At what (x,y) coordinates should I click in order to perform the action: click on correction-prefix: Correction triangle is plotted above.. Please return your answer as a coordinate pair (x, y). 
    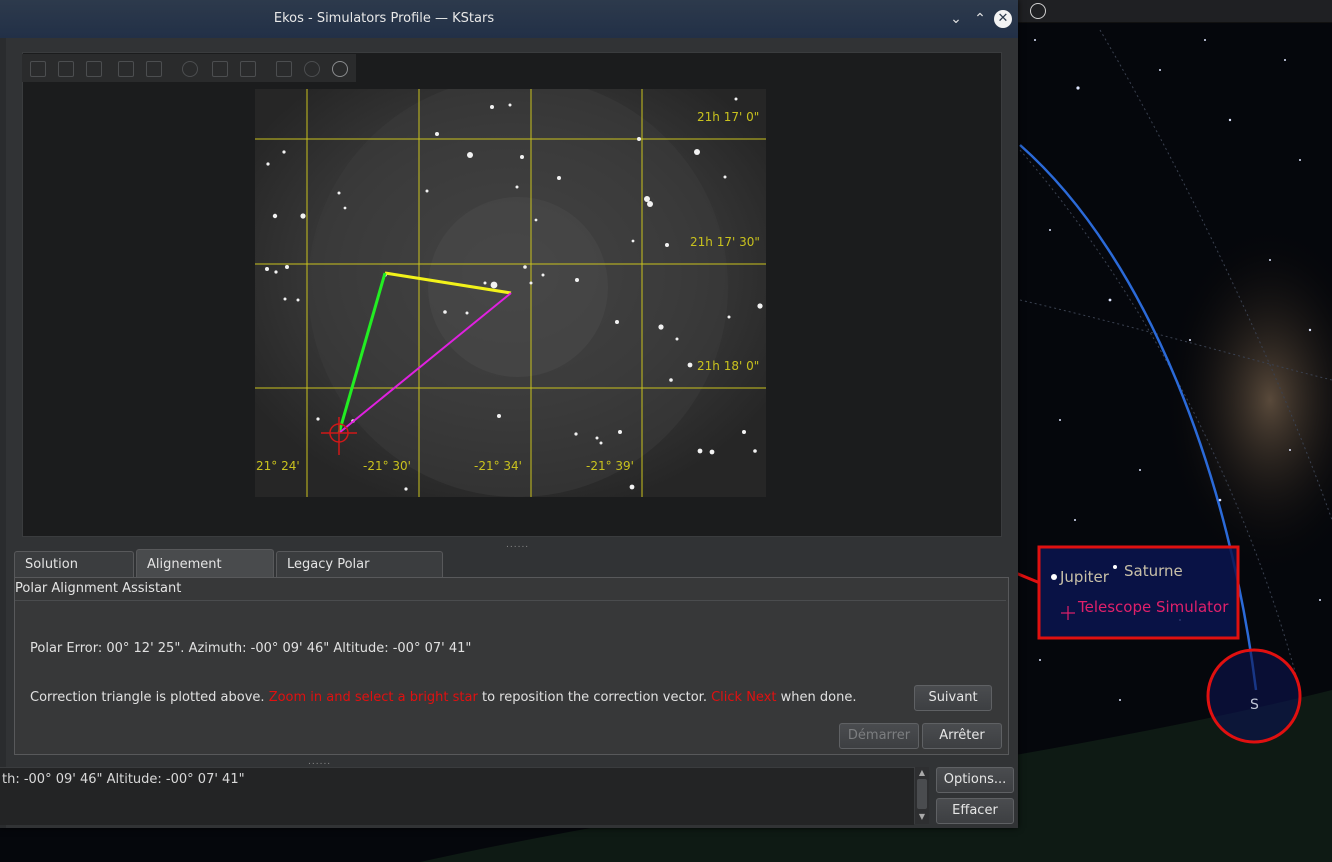
    Looking at the image, I should click on (147, 697).